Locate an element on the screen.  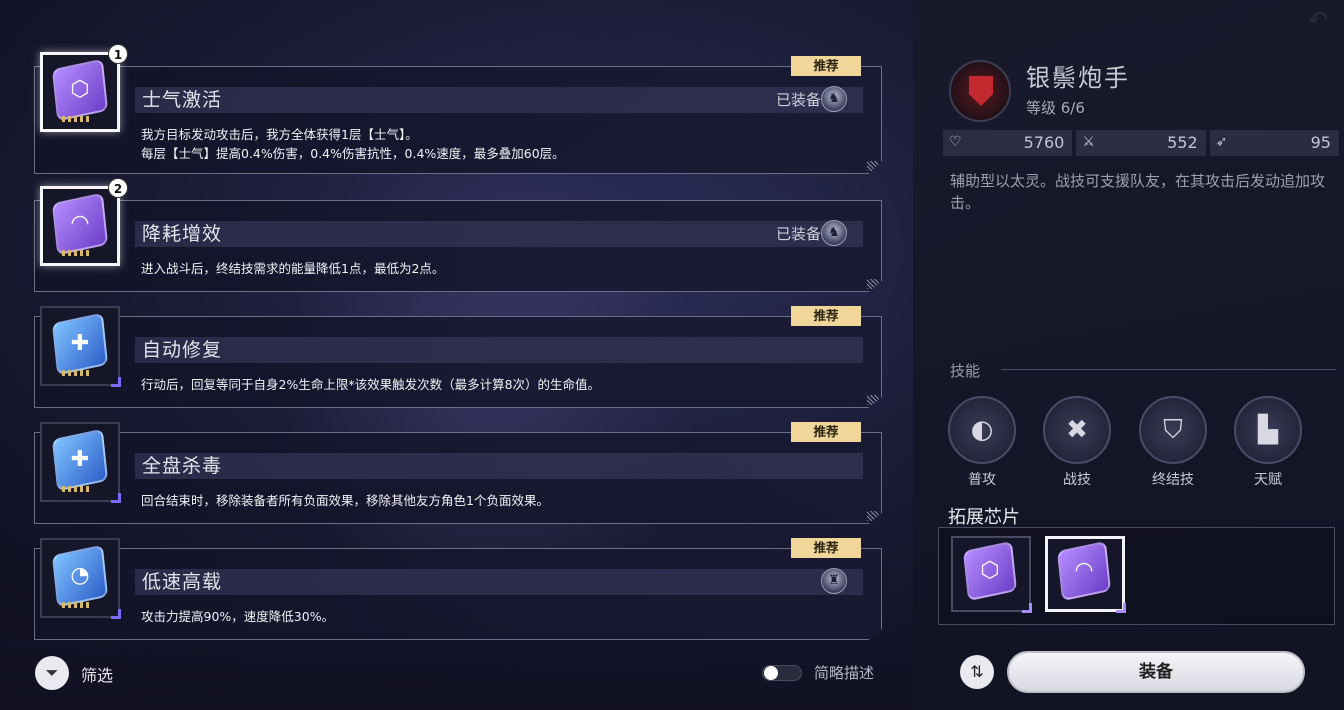
chip-icon-5: ◔ is located at coordinates (80, 578).